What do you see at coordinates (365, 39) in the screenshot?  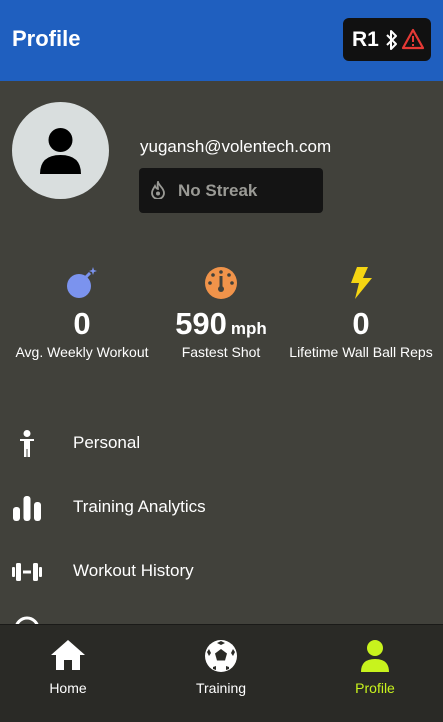 I see `device-id: R1` at bounding box center [365, 39].